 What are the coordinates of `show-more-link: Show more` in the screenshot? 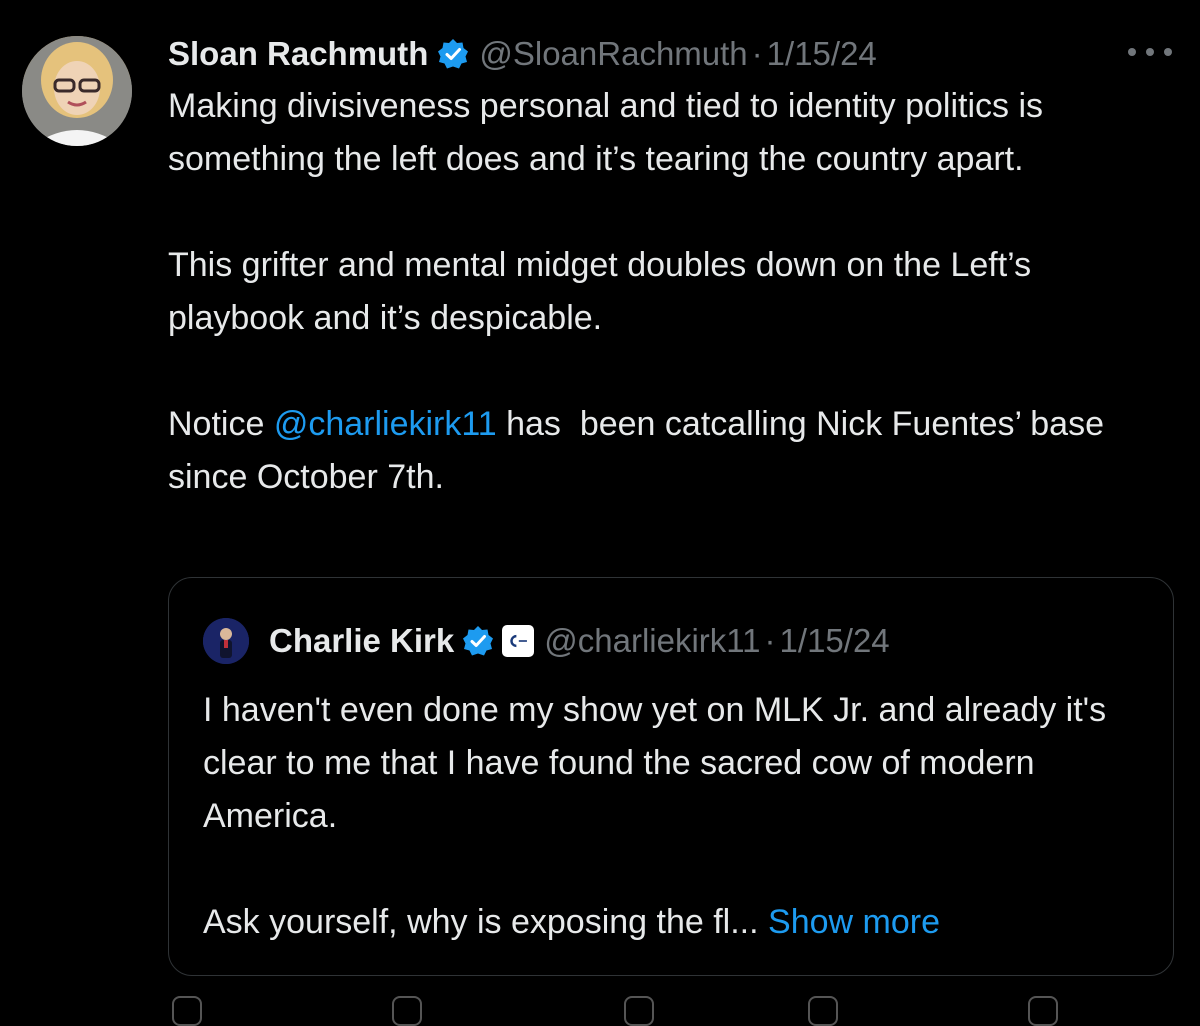 It's located at (854, 922).